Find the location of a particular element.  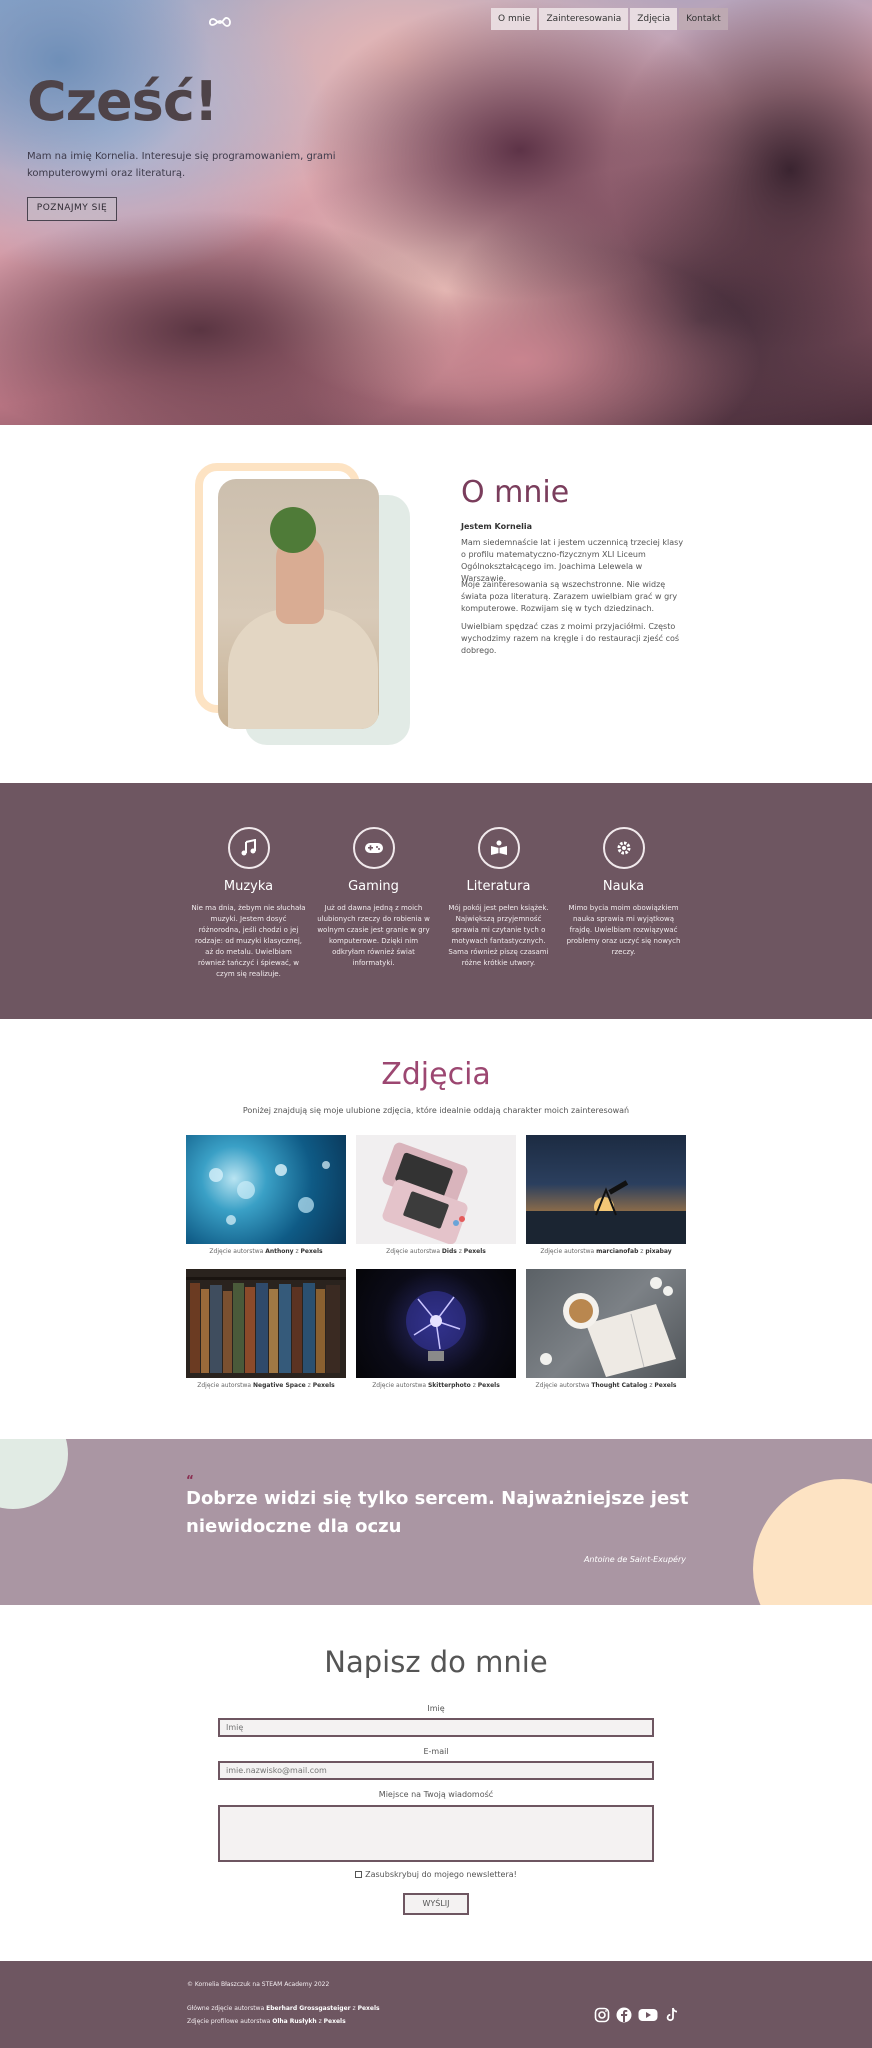

photo-source-link: pixabay is located at coordinates (658, 1251).